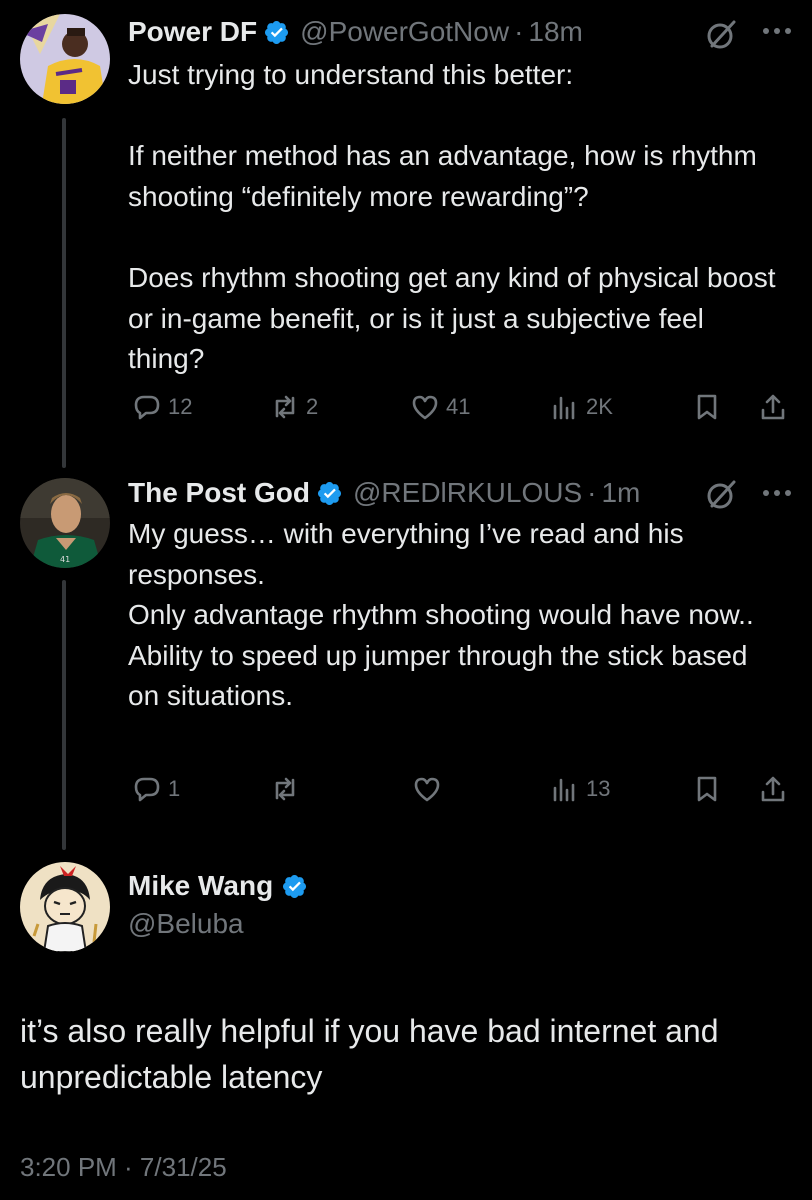 This screenshot has width=812, height=1200. Describe the element at coordinates (312, 406) in the screenshot. I see `repost-count: 2` at that location.